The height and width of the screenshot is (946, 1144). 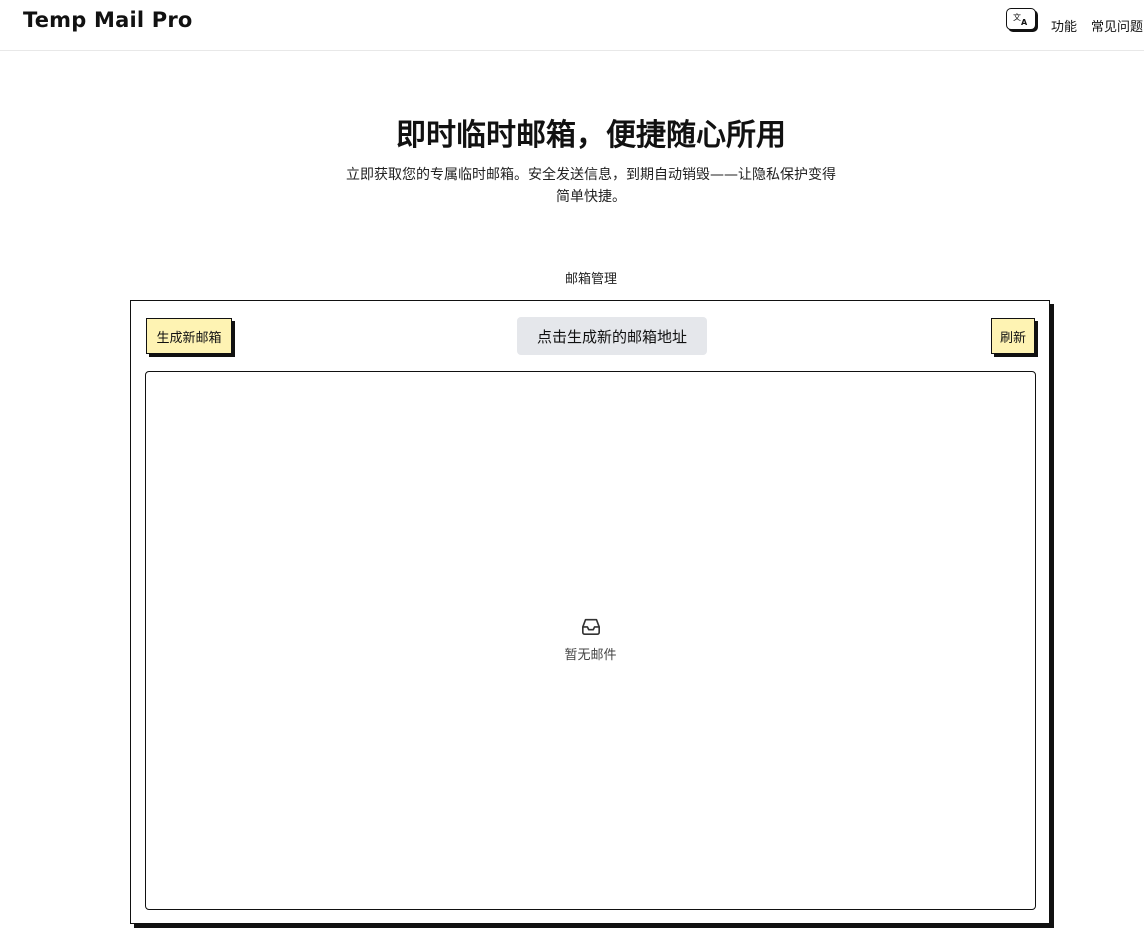 I want to click on hero-title: 即时临时邮箱，便捷随心所用, so click(x=591, y=135).